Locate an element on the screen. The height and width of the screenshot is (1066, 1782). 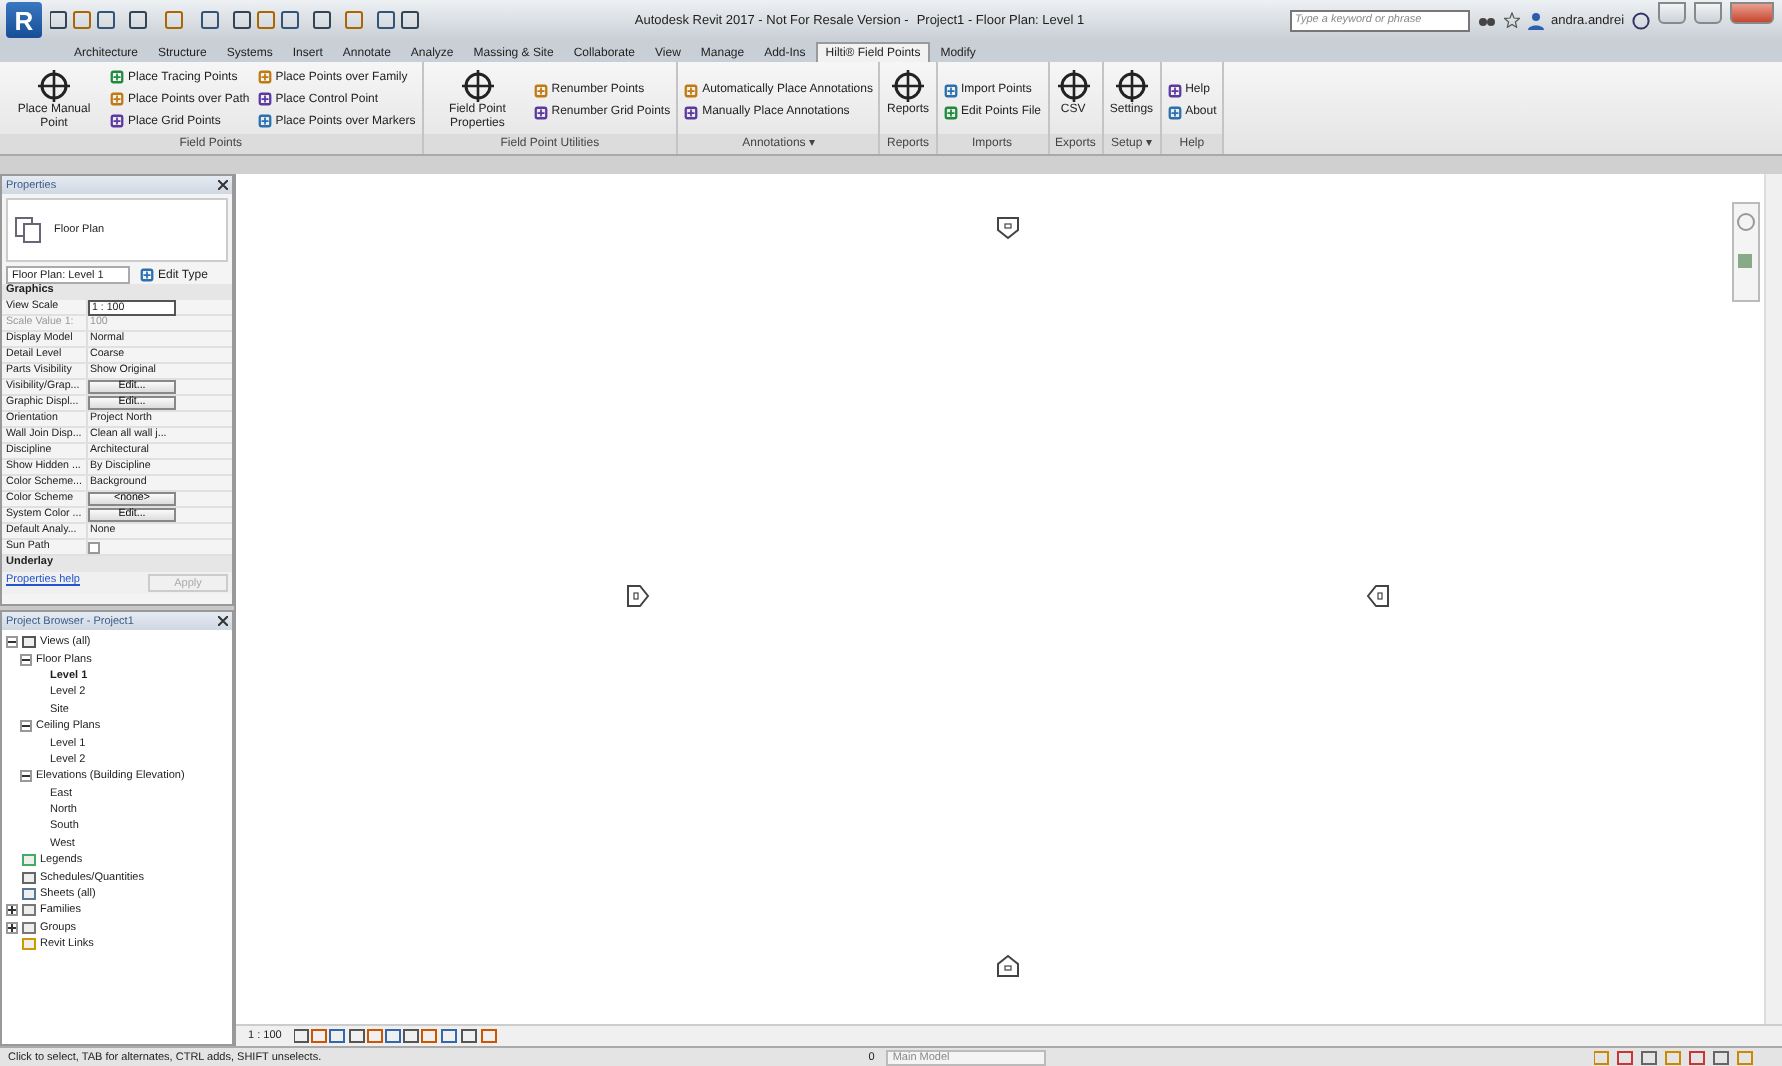
help-icon is located at coordinates (1641, 20).